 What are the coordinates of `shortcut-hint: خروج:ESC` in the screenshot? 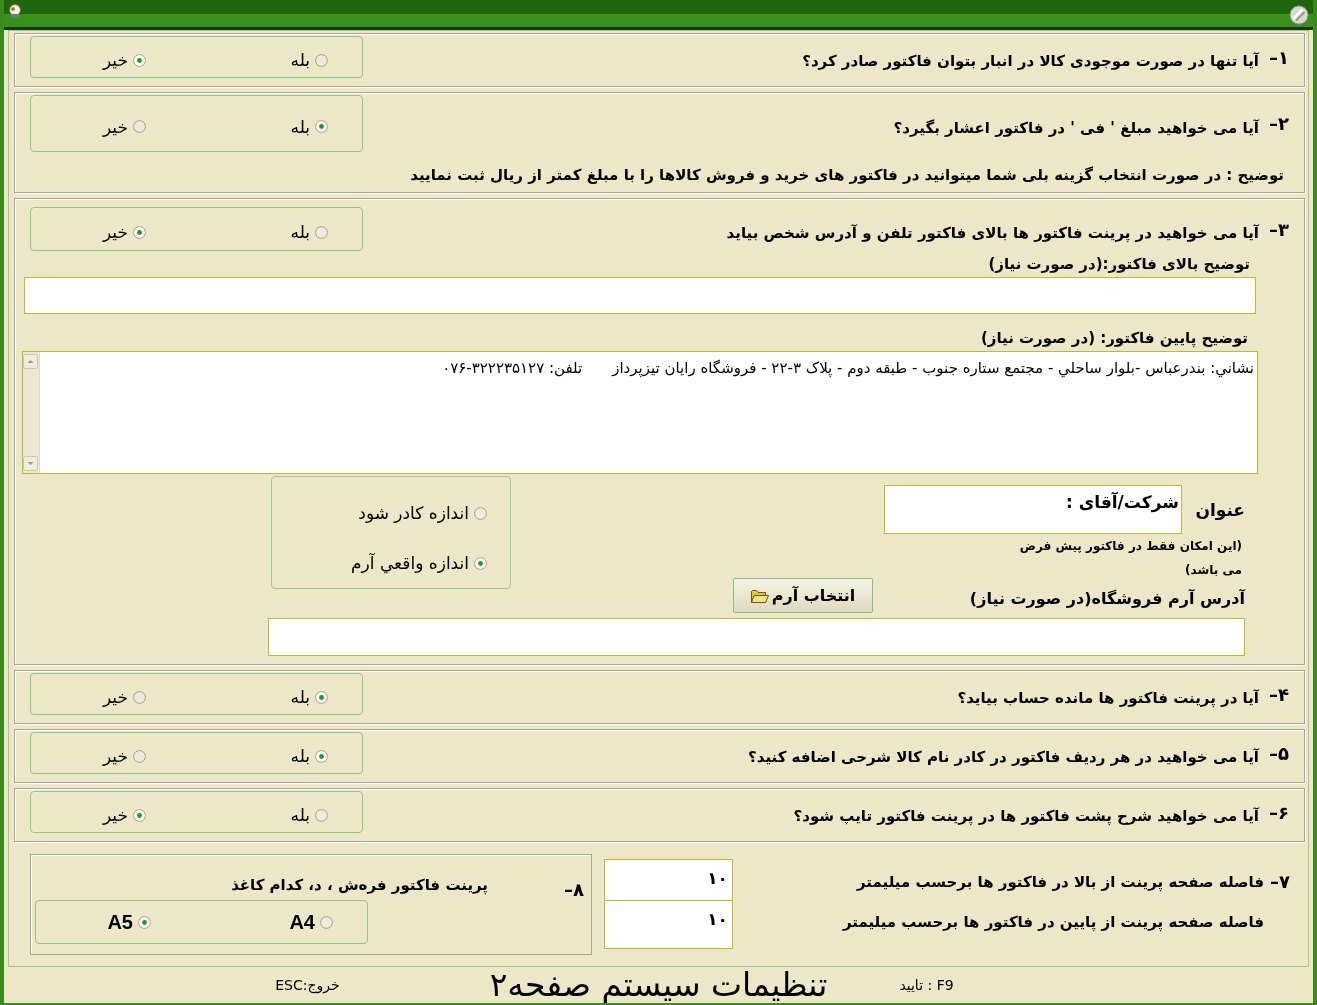 It's located at (307, 985).